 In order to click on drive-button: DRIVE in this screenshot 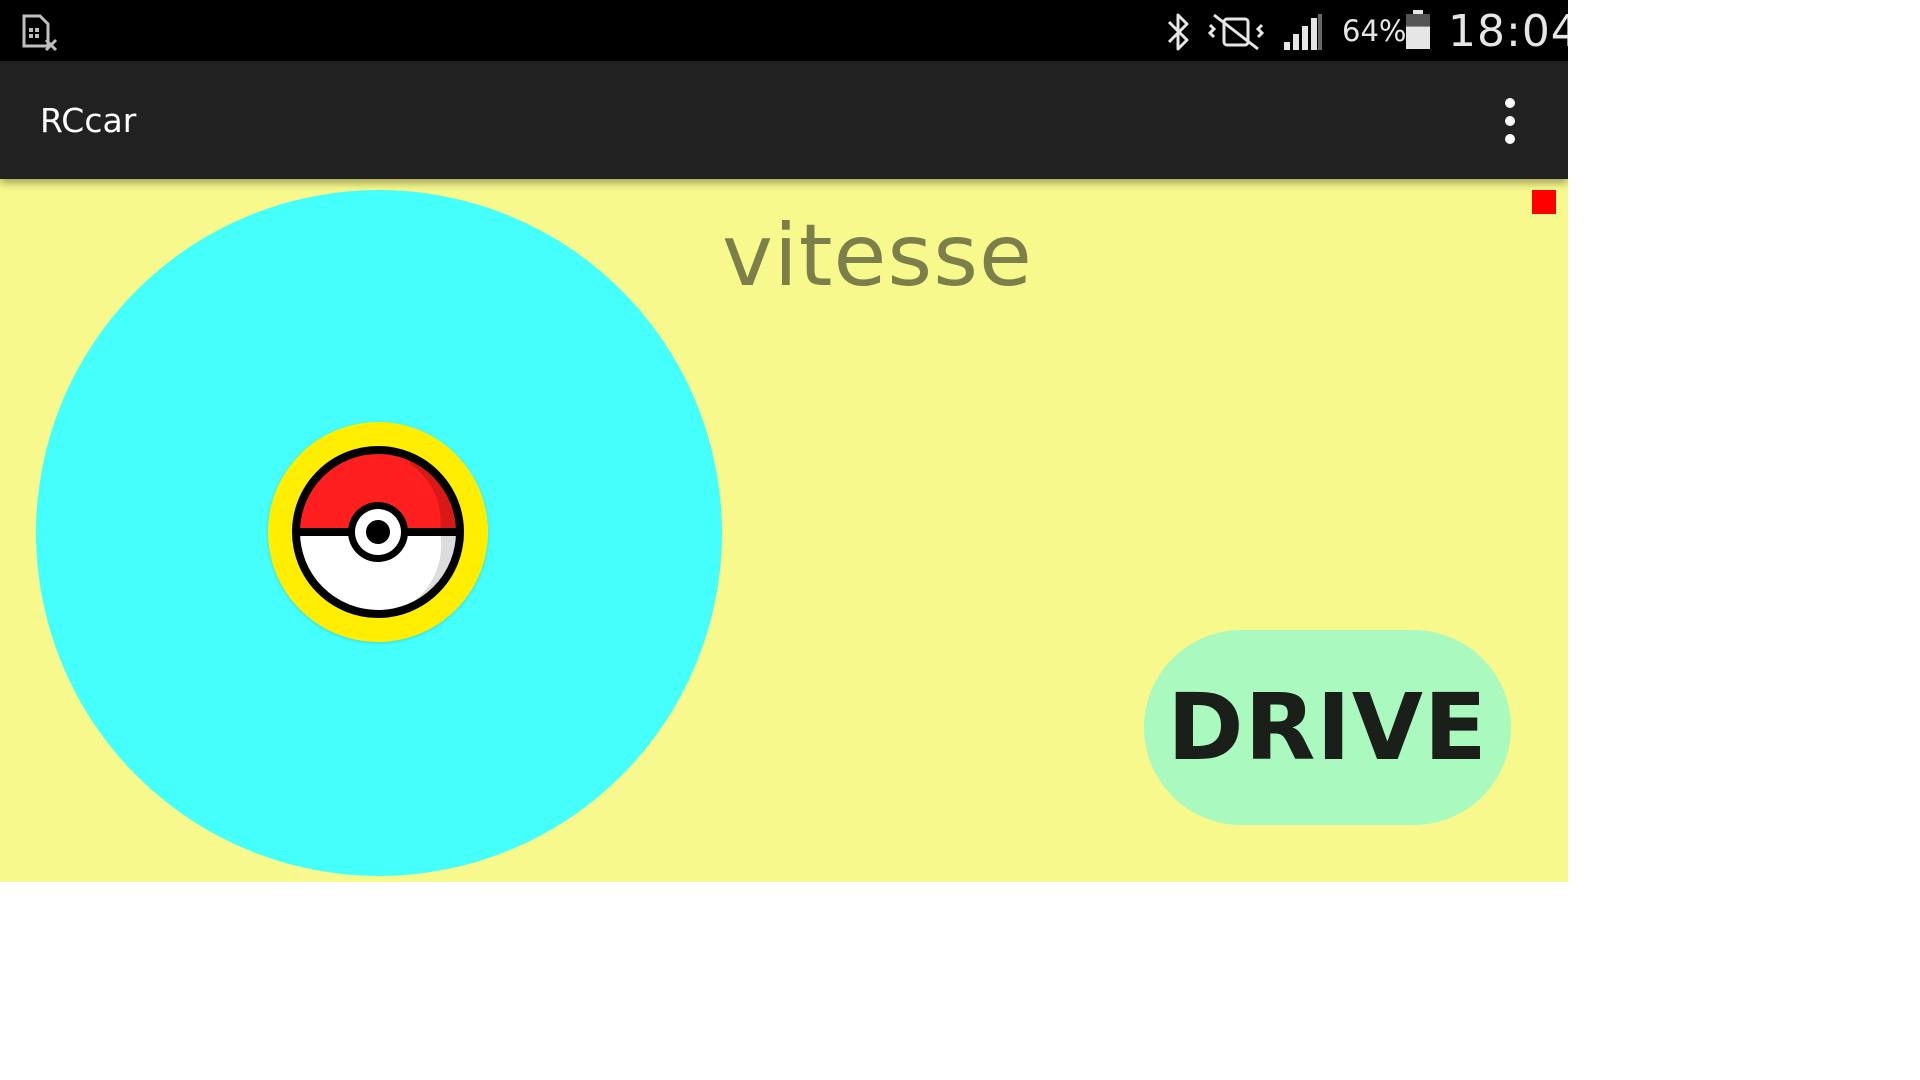, I will do `click(1327, 727)`.